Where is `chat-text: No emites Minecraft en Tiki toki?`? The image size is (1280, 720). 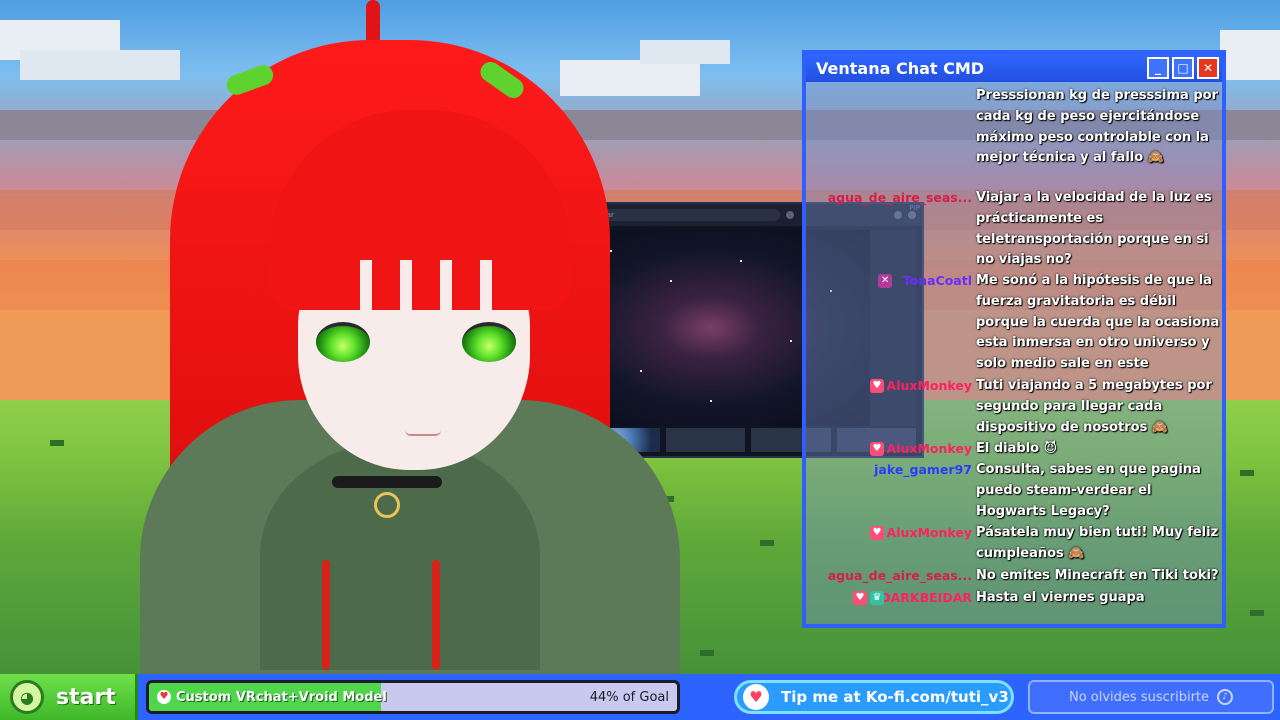
chat-text: No emites Minecraft en Tiki toki? is located at coordinates (1097, 575).